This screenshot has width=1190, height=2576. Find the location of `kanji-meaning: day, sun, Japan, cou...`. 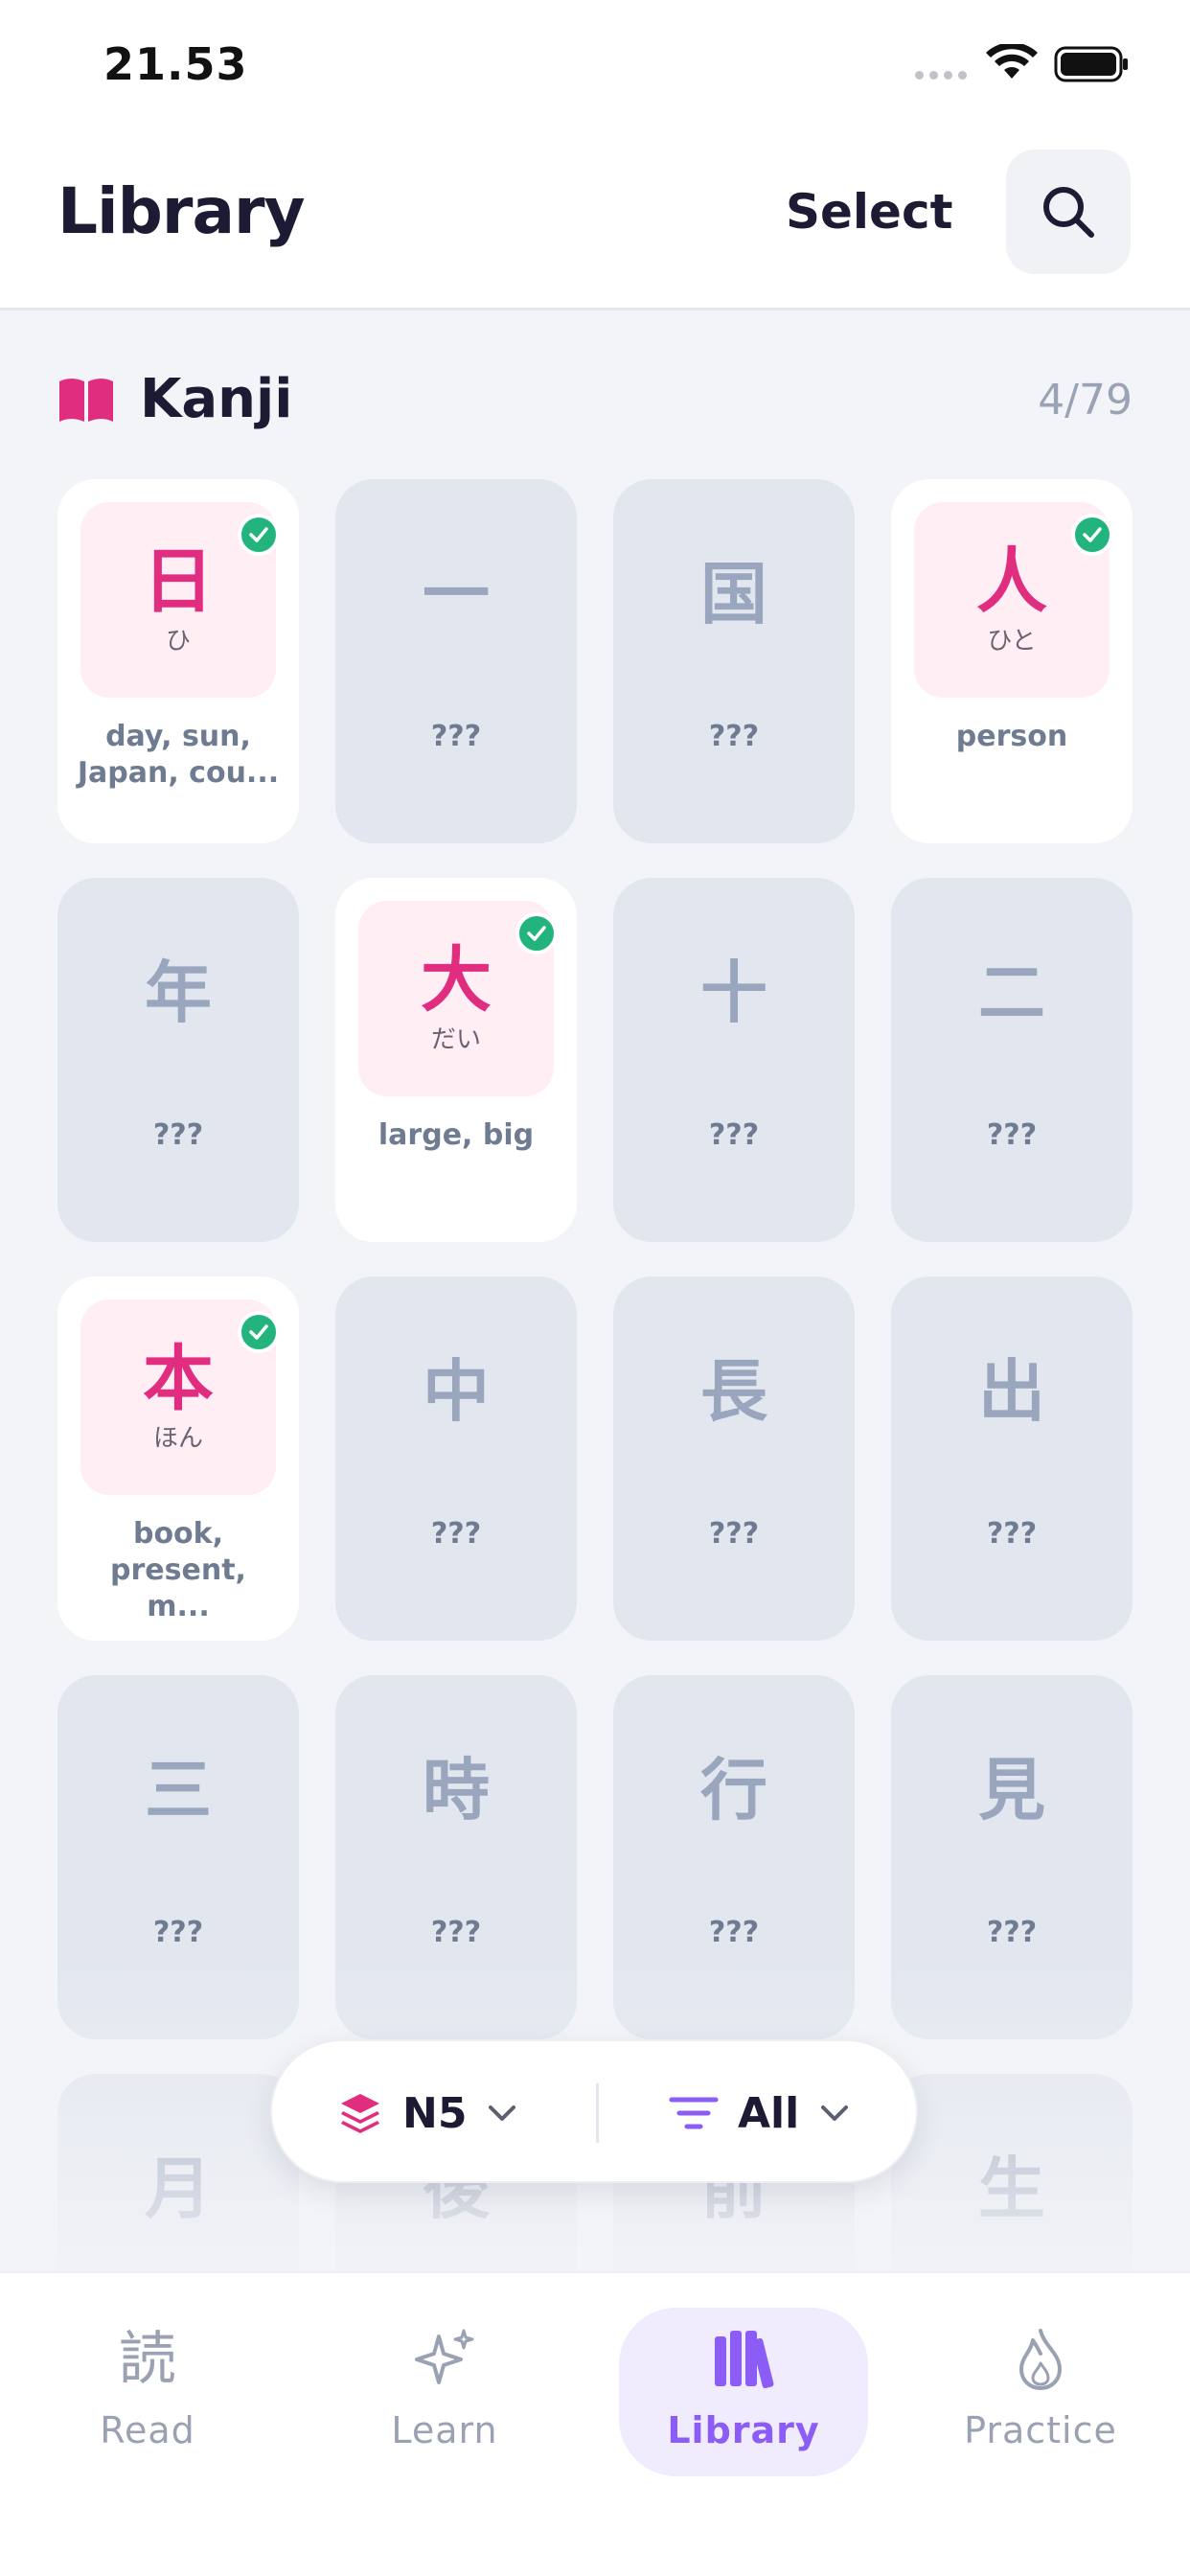

kanji-meaning: day, sun, Japan, cou... is located at coordinates (179, 755).